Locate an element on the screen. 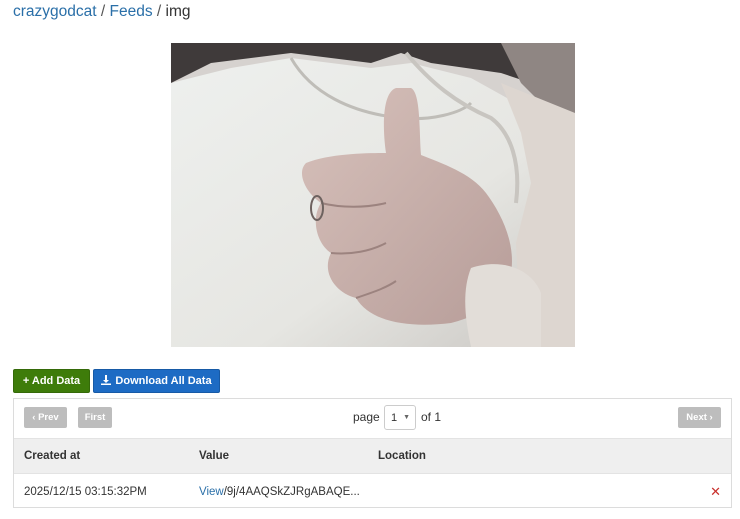 This screenshot has height=519, width=740. column-header-value: Value is located at coordinates (214, 456).